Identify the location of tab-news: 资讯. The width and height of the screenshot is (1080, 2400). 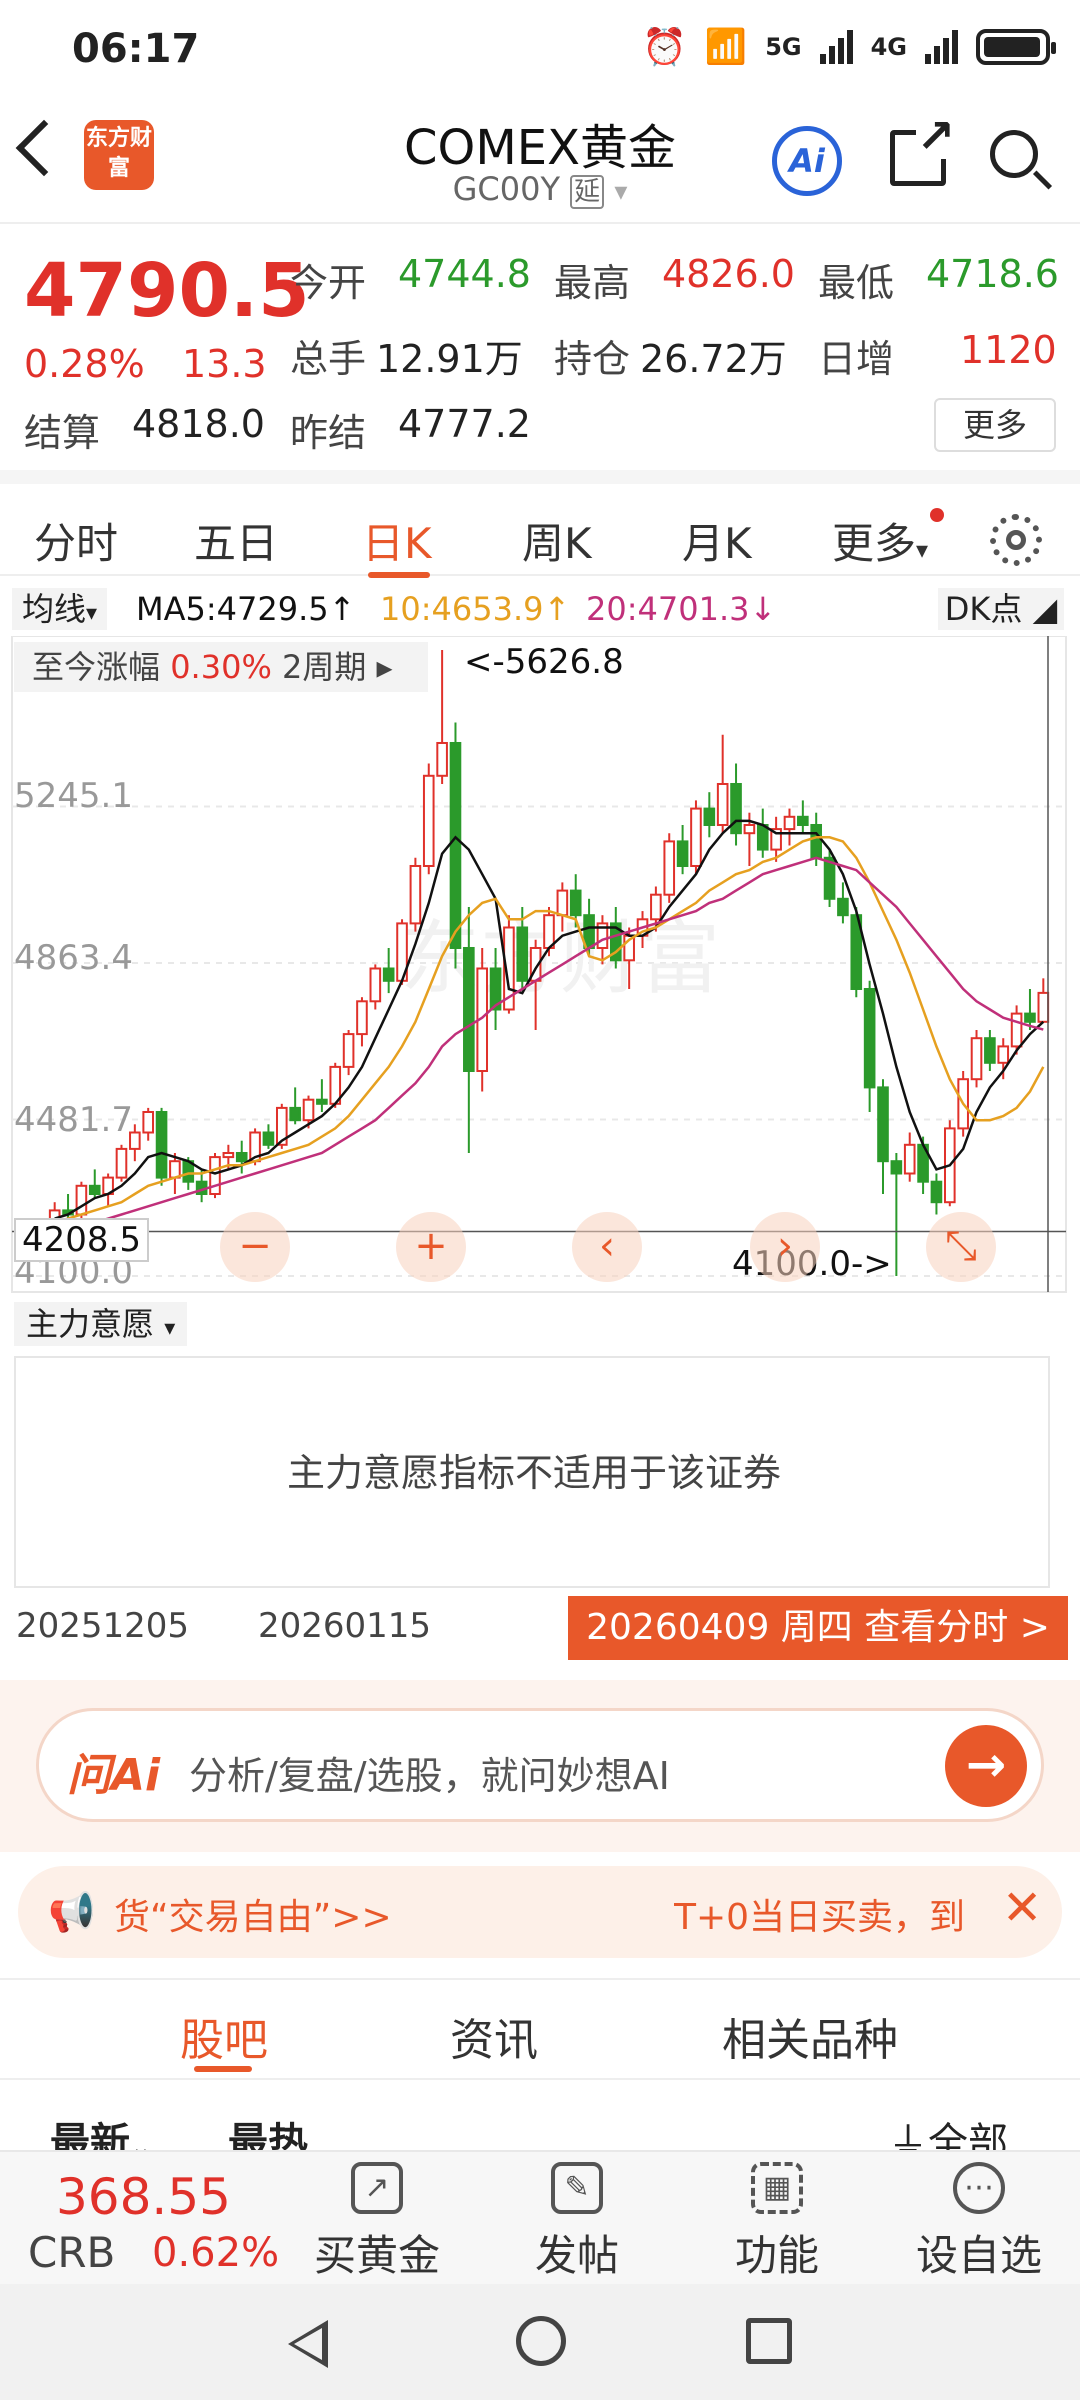
(494, 2036).